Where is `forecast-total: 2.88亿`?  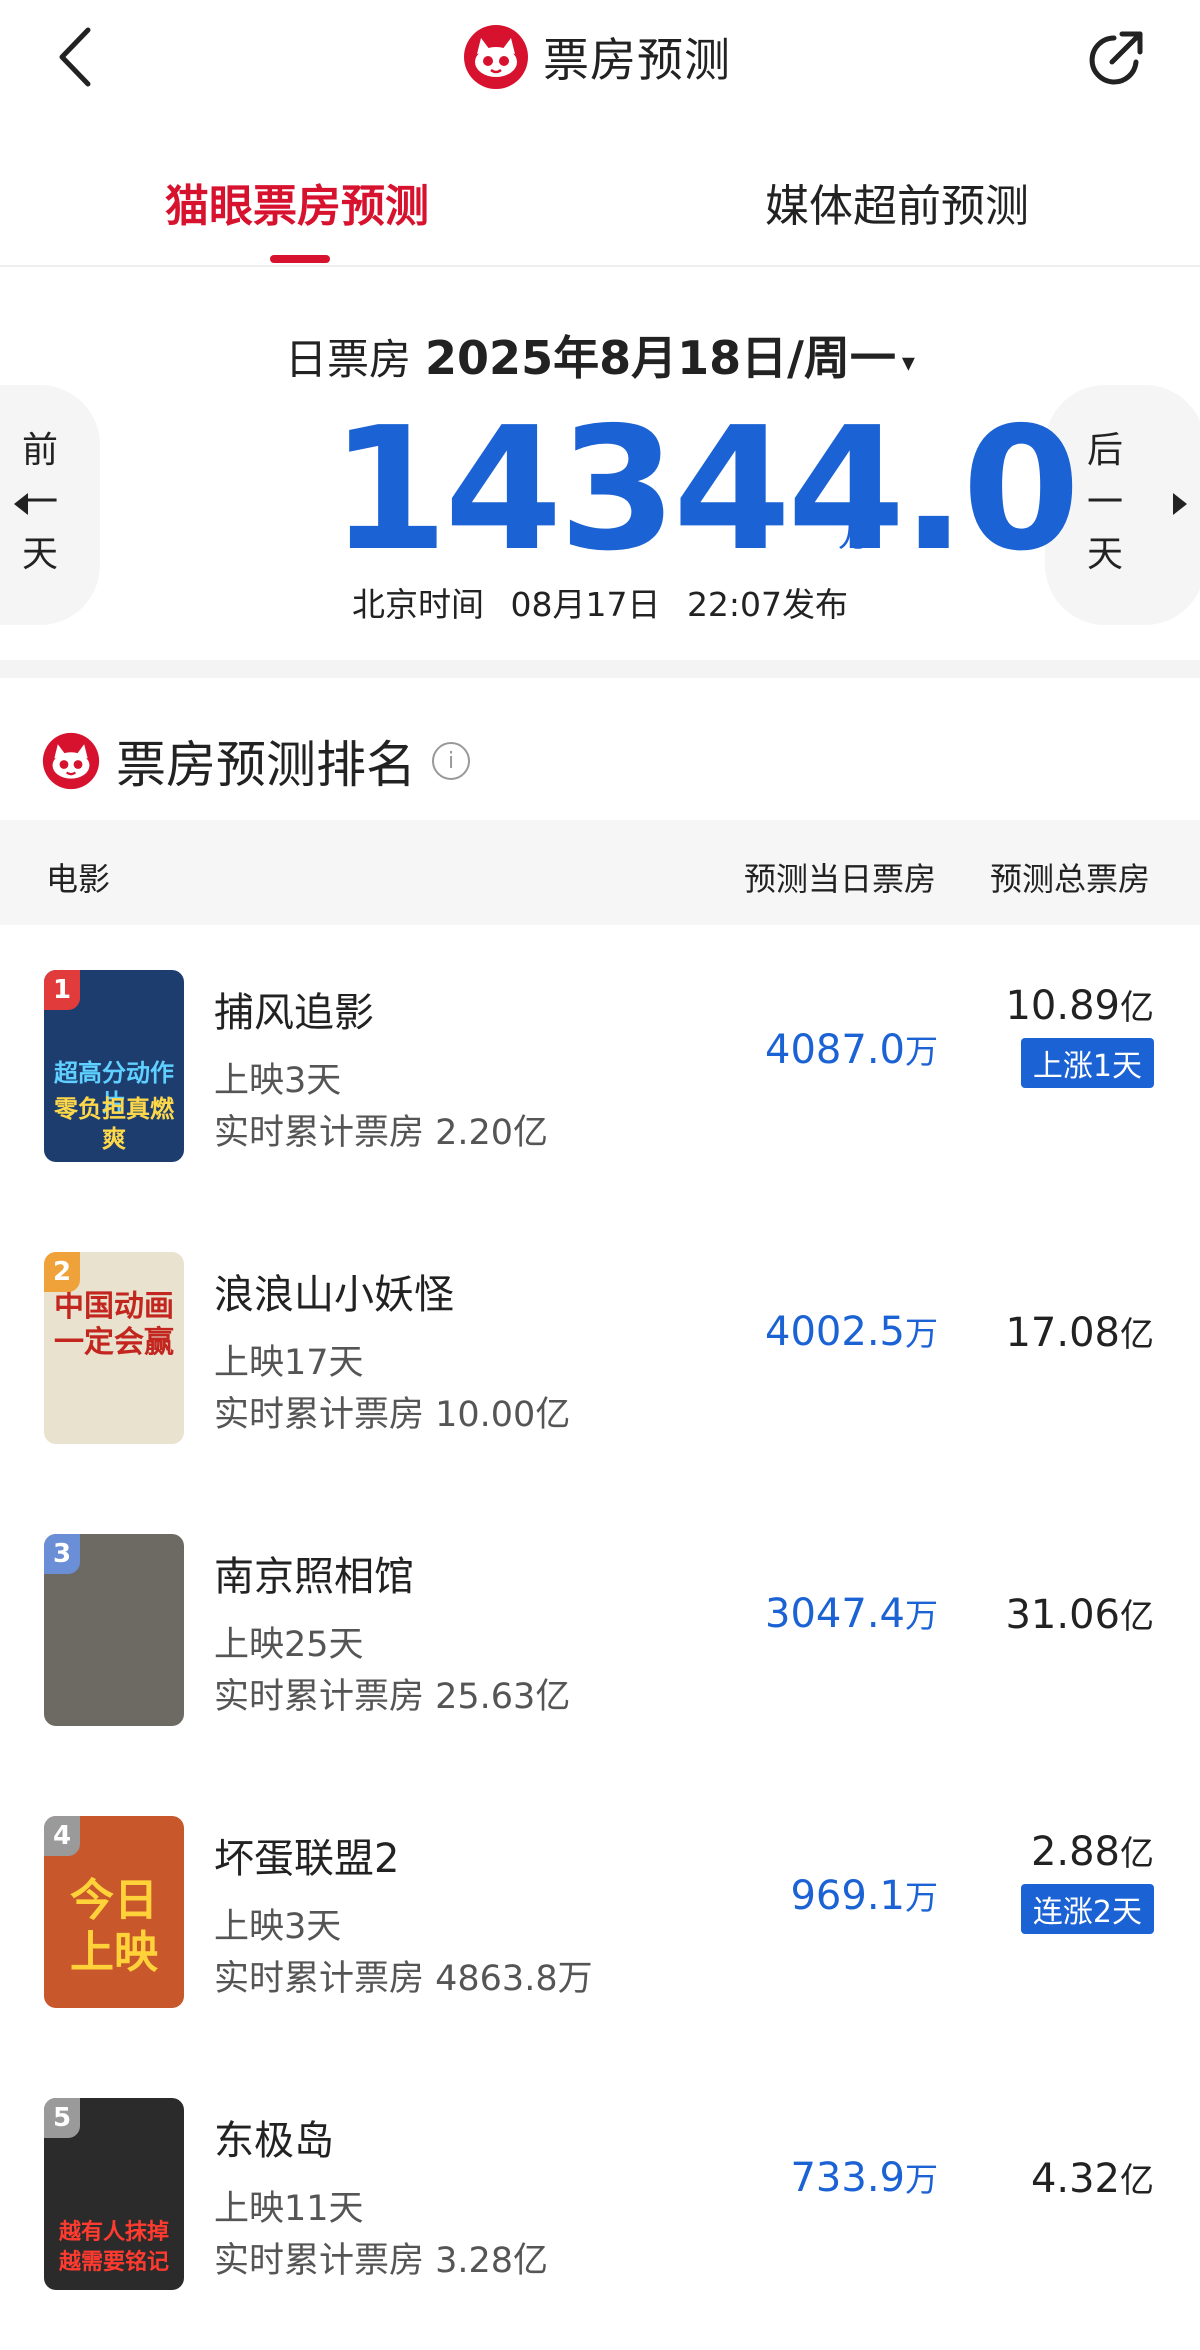 forecast-total: 2.88亿 is located at coordinates (1092, 1850).